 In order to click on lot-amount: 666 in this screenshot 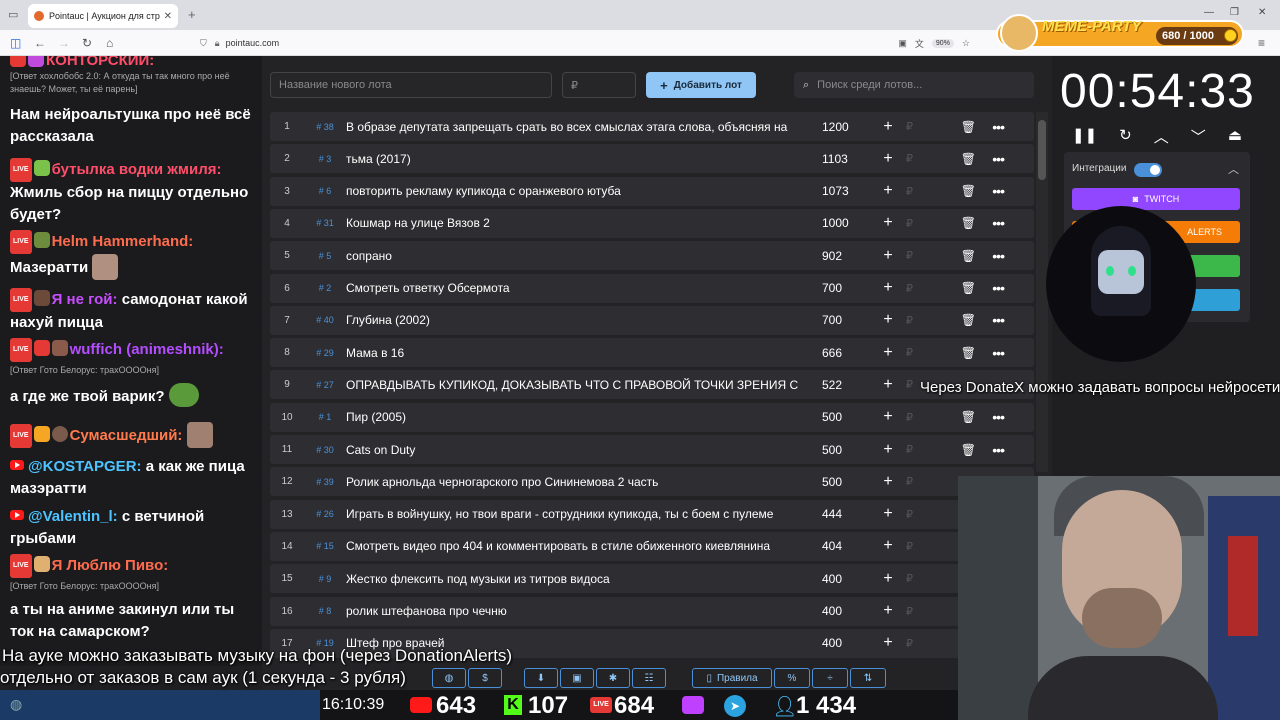, I will do `click(840, 353)`.